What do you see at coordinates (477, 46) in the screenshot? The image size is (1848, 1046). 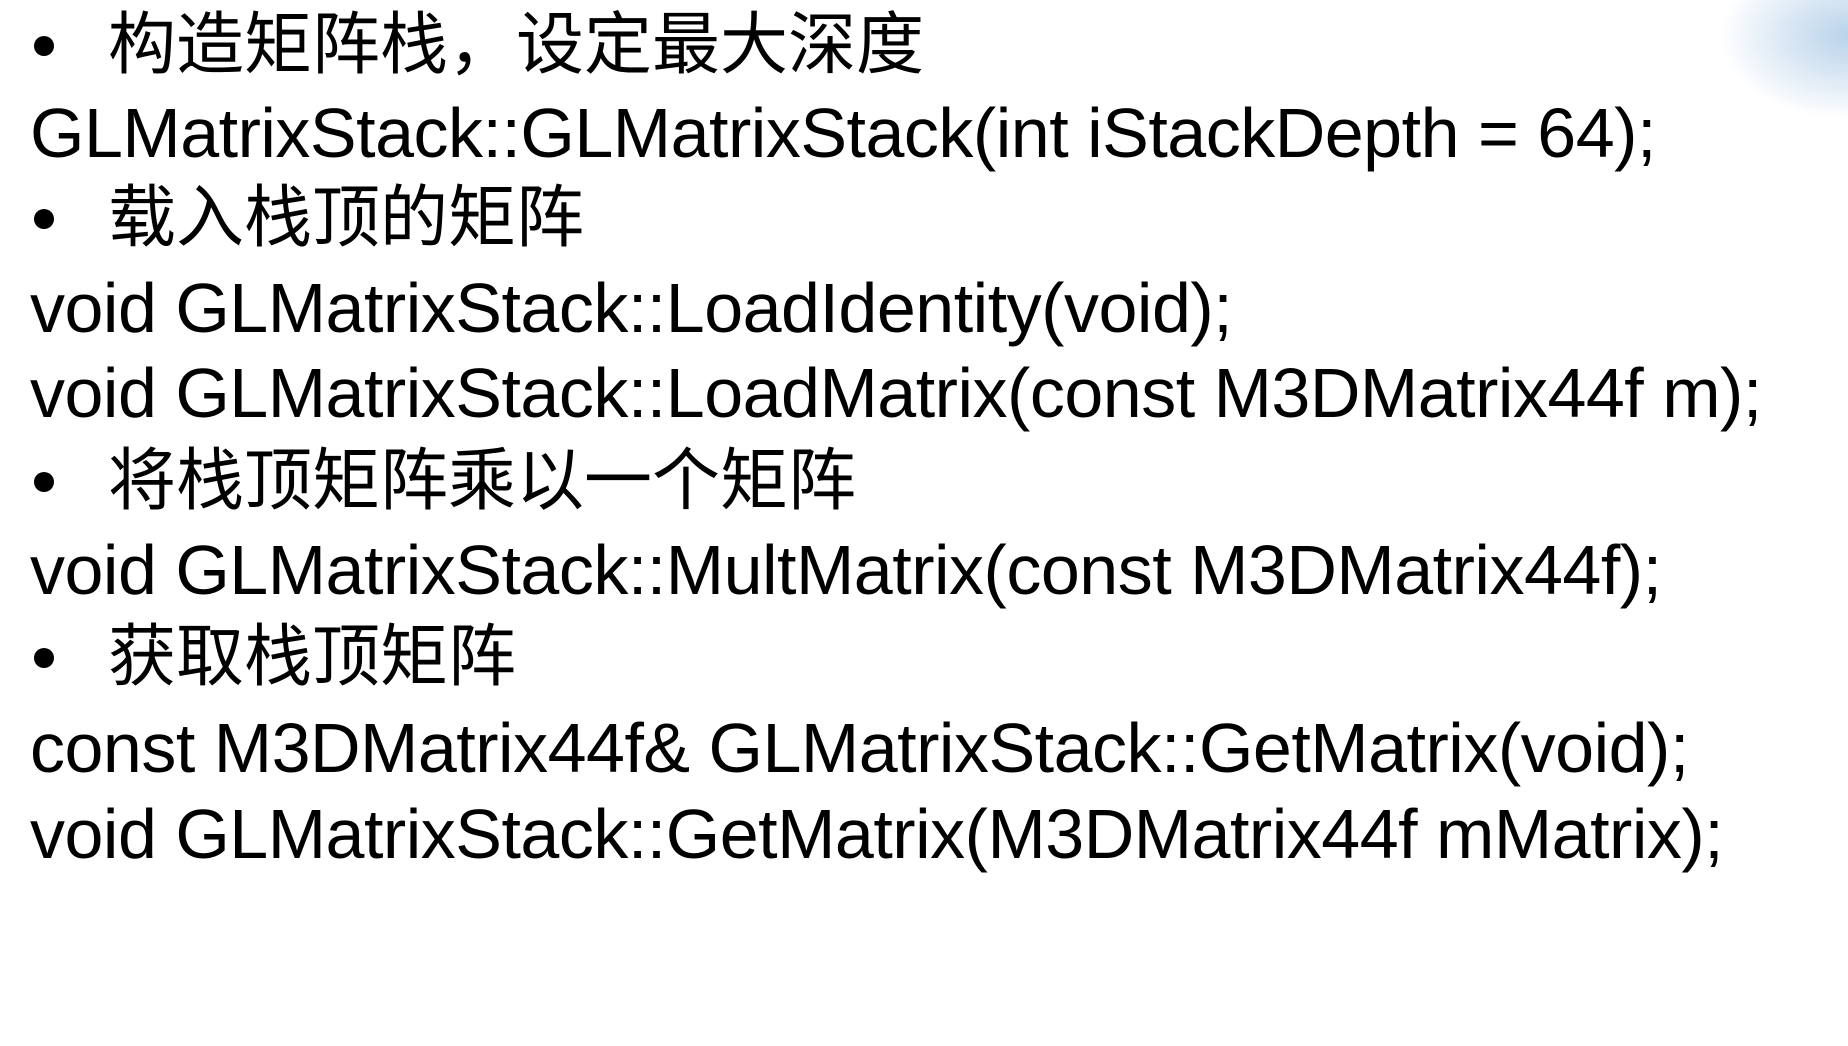 I see `bullet-item-construct: 构造矩阵栈，设定最大深度` at bounding box center [477, 46].